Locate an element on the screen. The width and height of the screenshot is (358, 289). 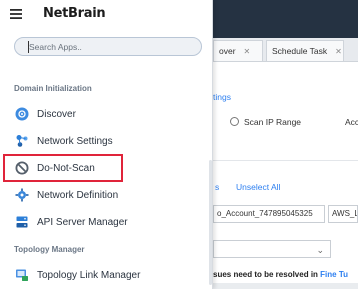
menu-item-topology-link-manager: Topology Link Manager is located at coordinates (108, 275).